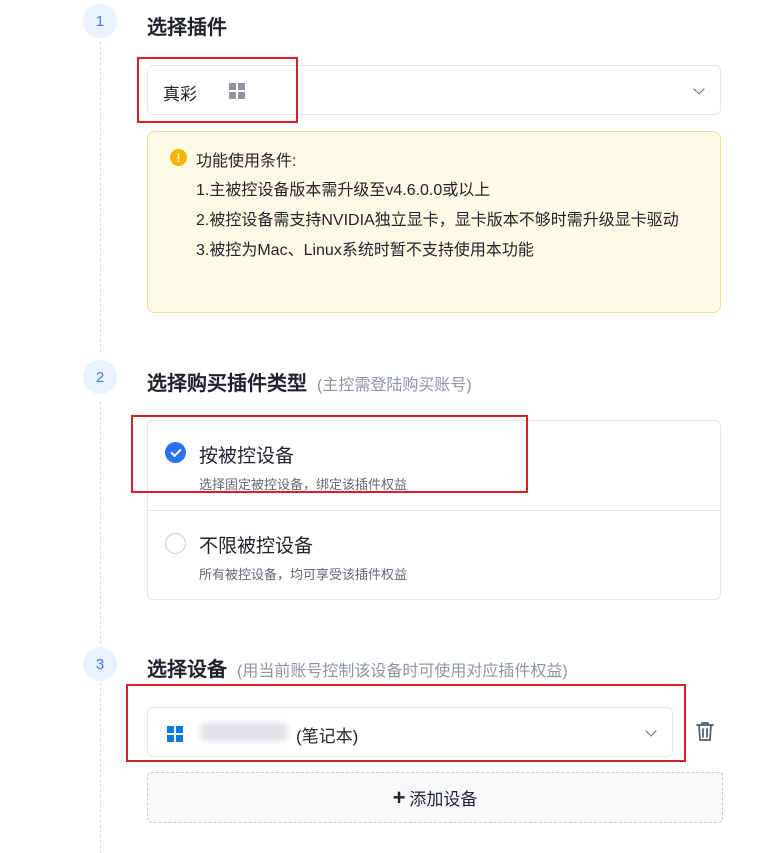  I want to click on warning-icon: !, so click(178, 157).